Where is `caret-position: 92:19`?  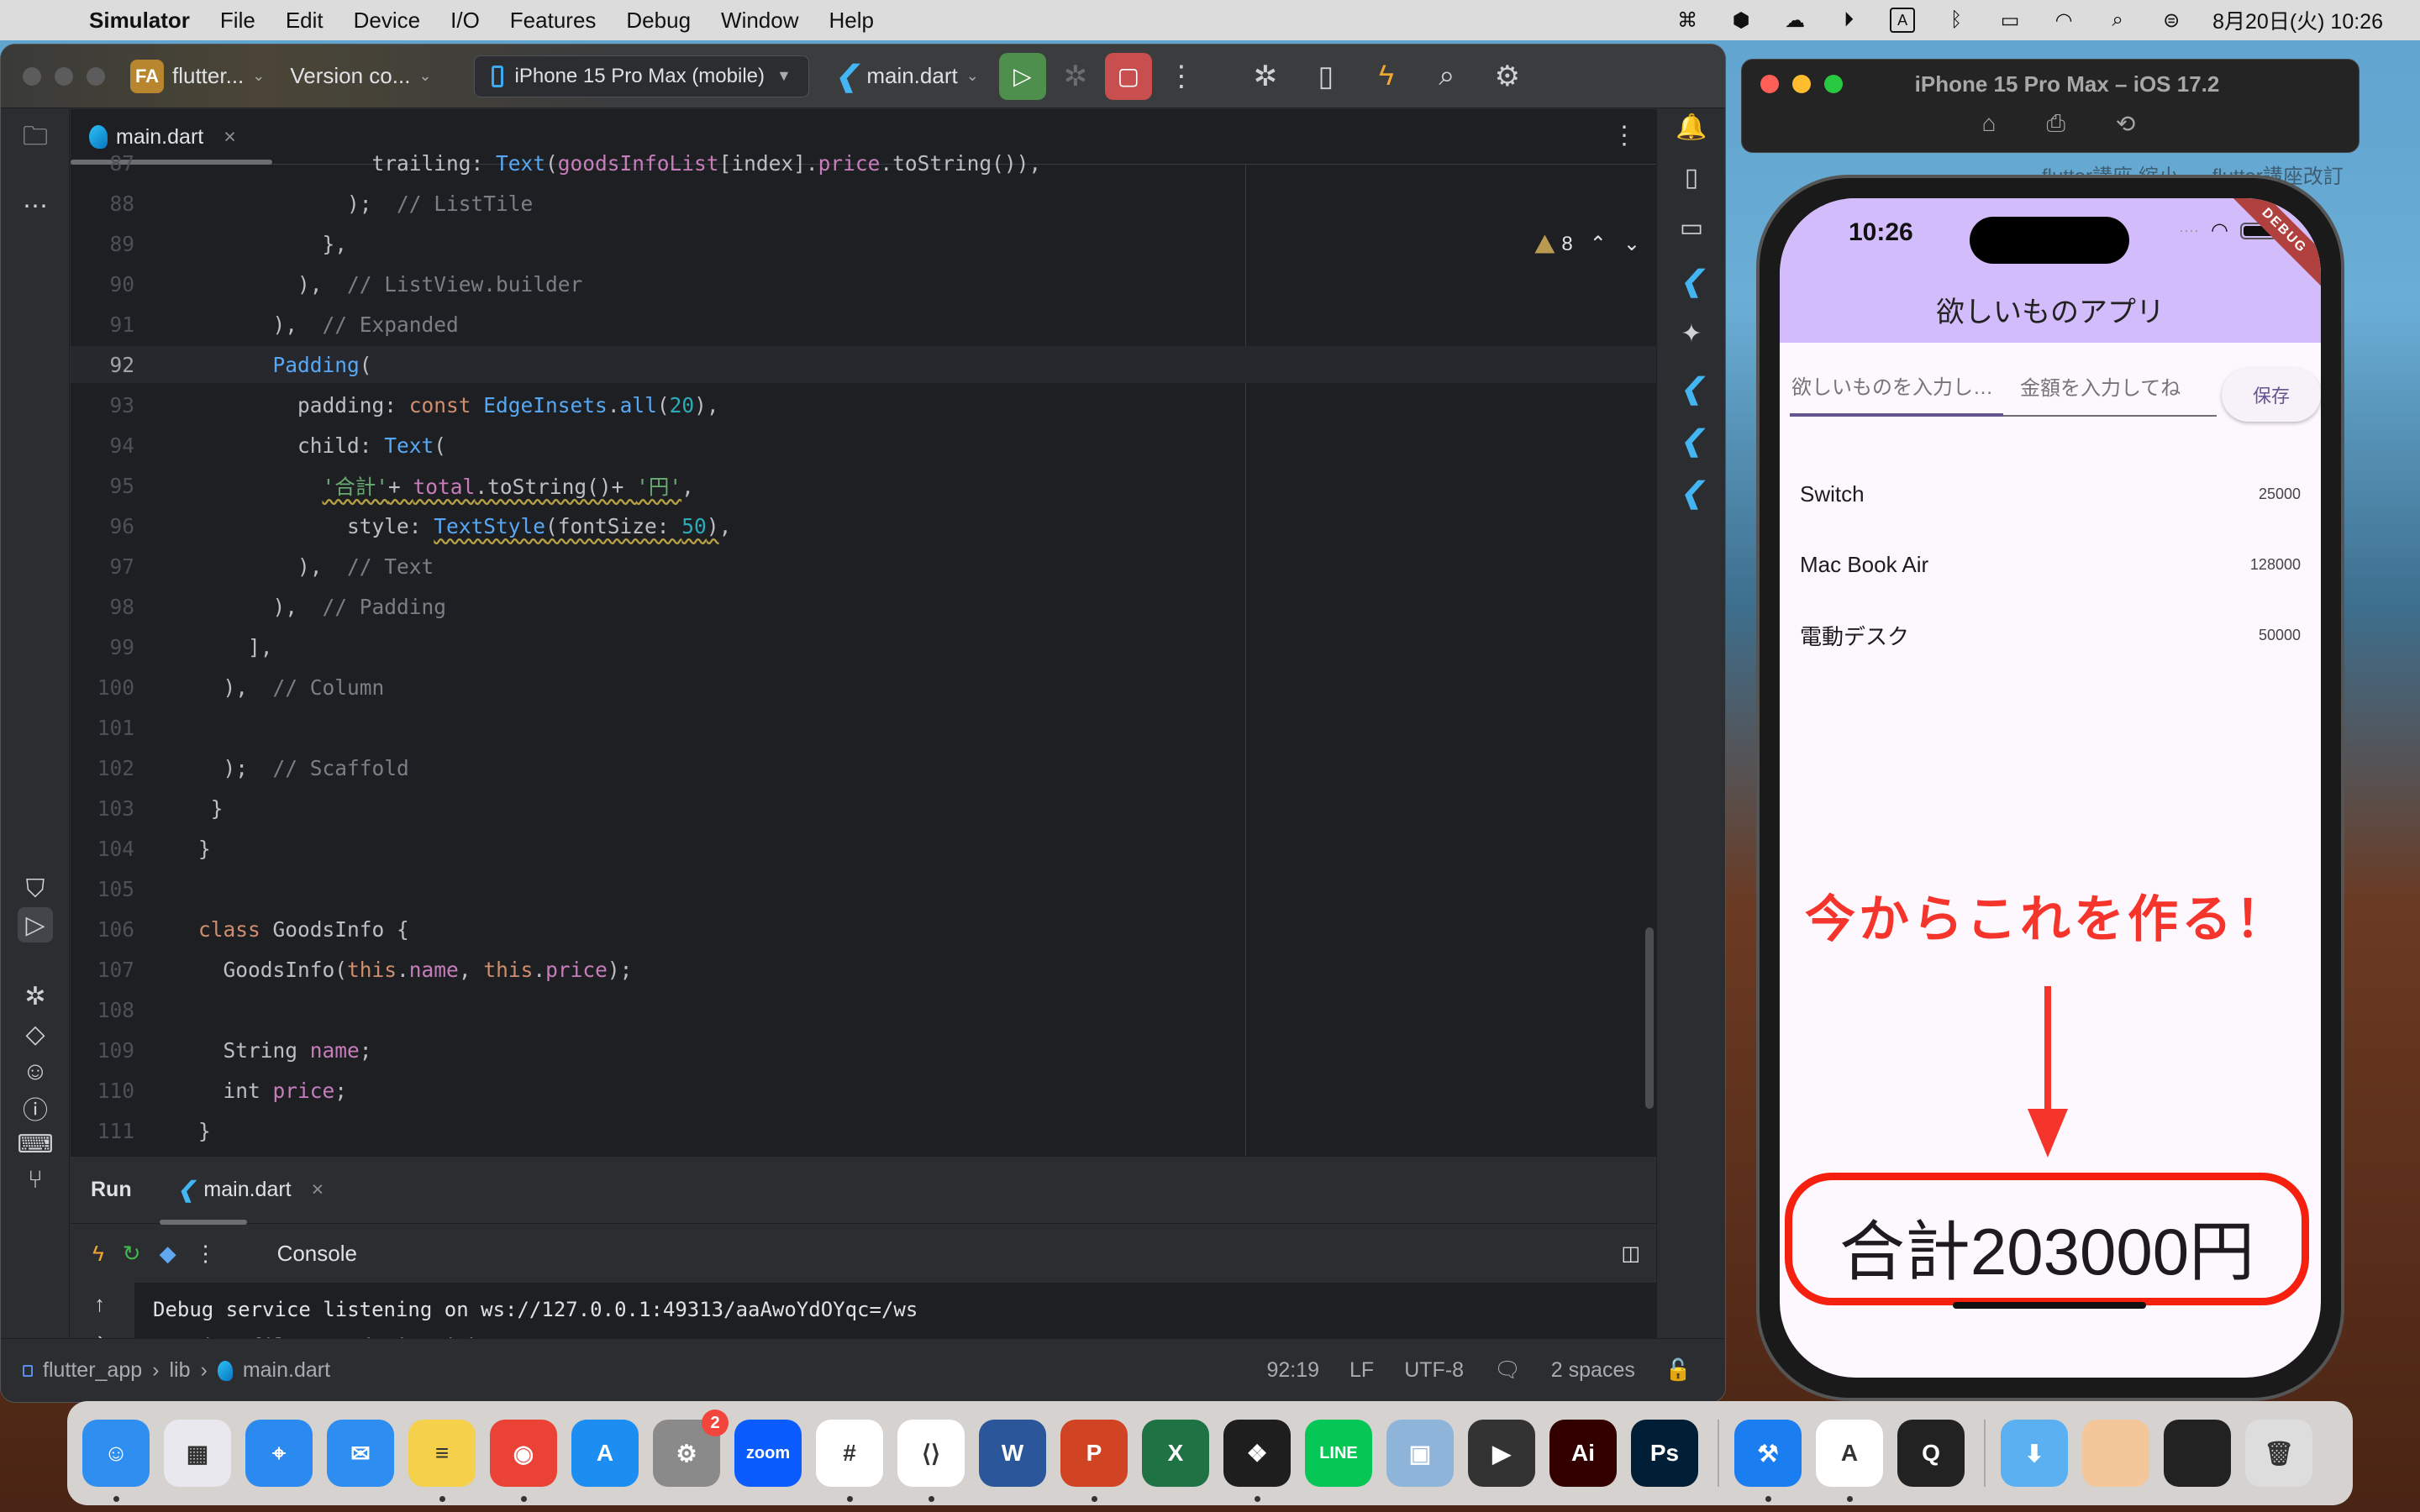 caret-position: 92:19 is located at coordinates (1292, 1370).